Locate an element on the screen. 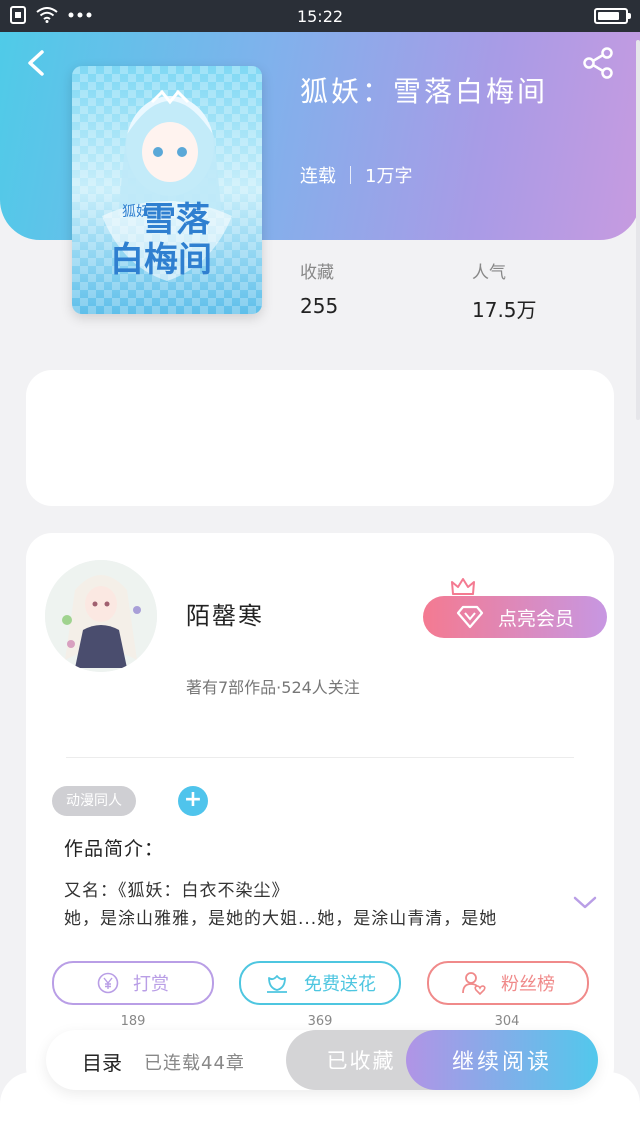  svg-text: 狐妖 is located at coordinates (136, 212).